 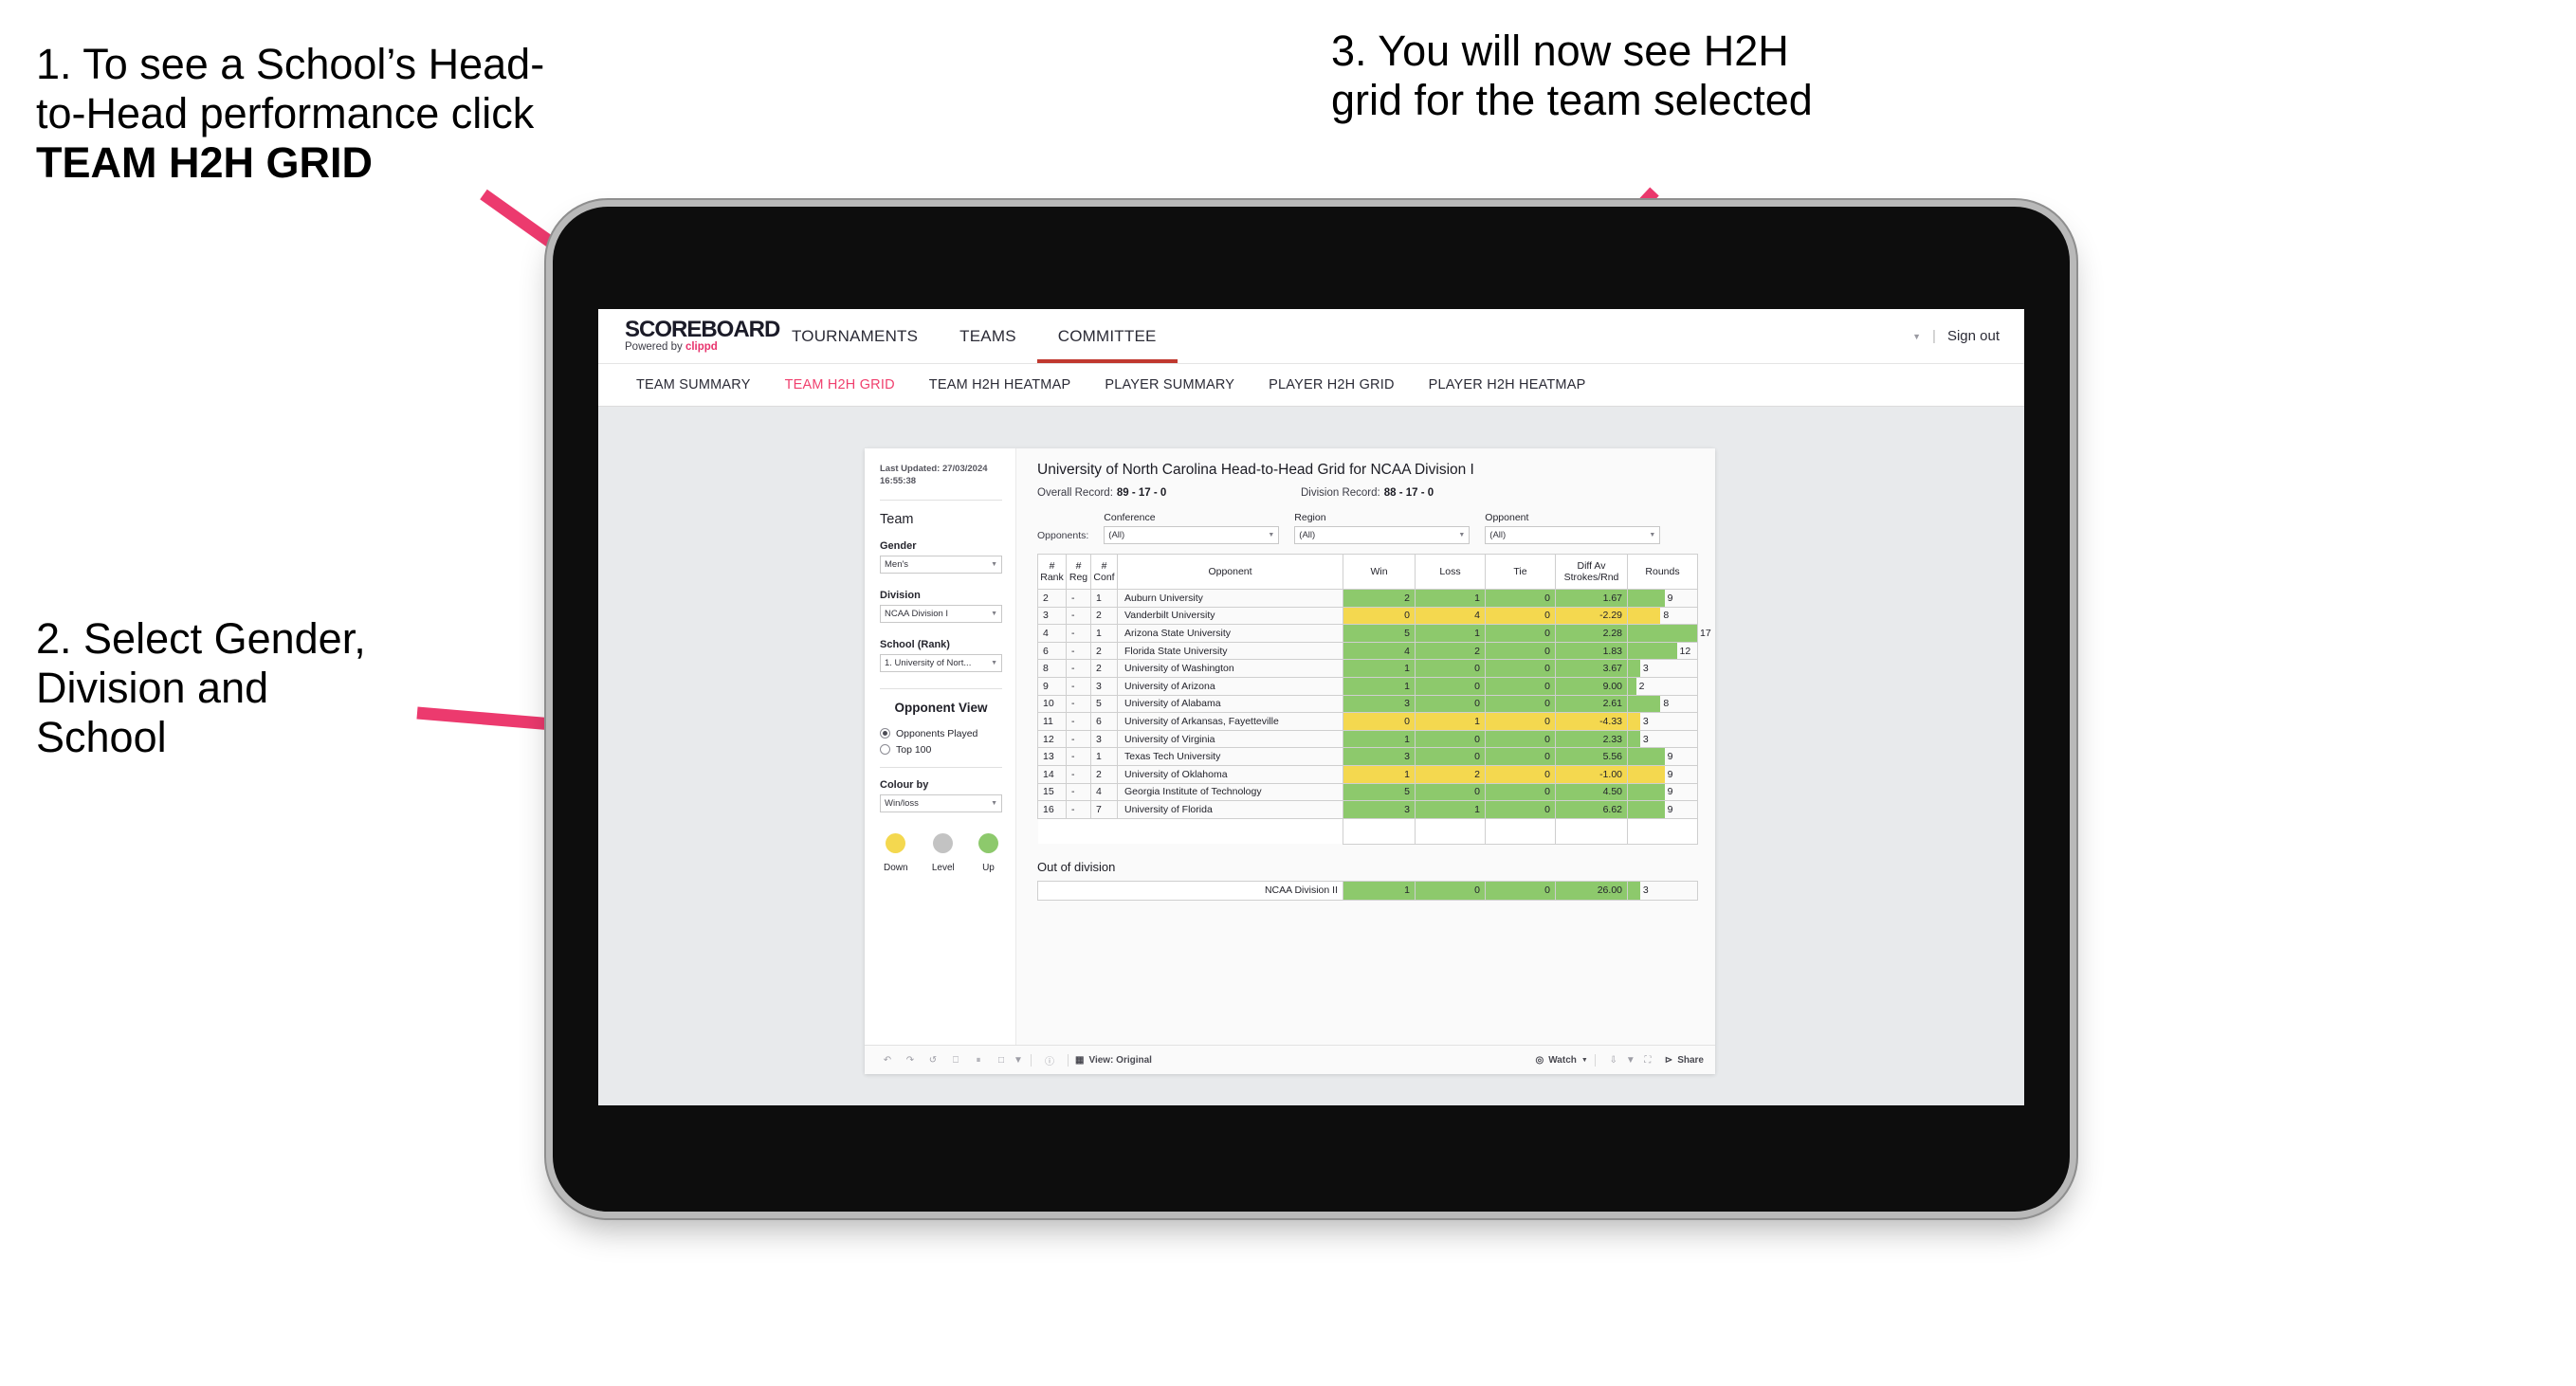 I want to click on out-of-division-section: NCAA Division II 1 0 0 26.00 3, so click(x=1367, y=891).